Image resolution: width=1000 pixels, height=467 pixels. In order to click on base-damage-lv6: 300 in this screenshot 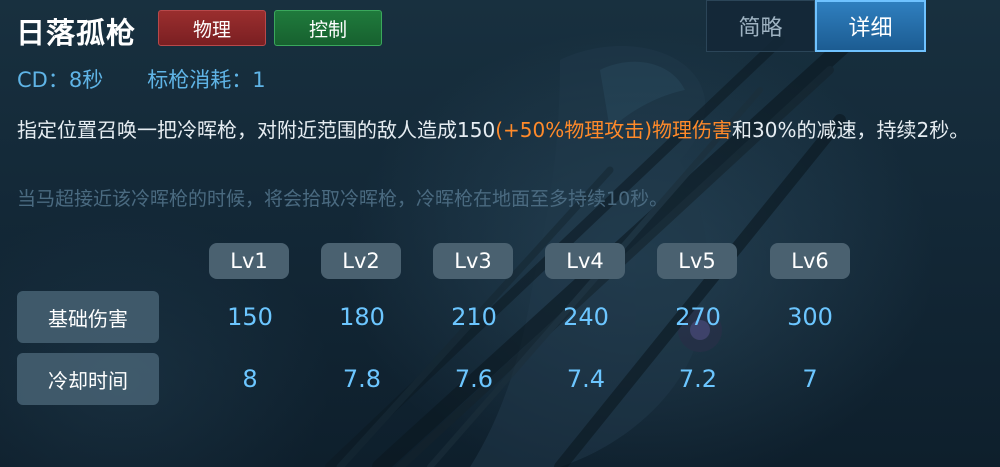, I will do `click(810, 317)`.